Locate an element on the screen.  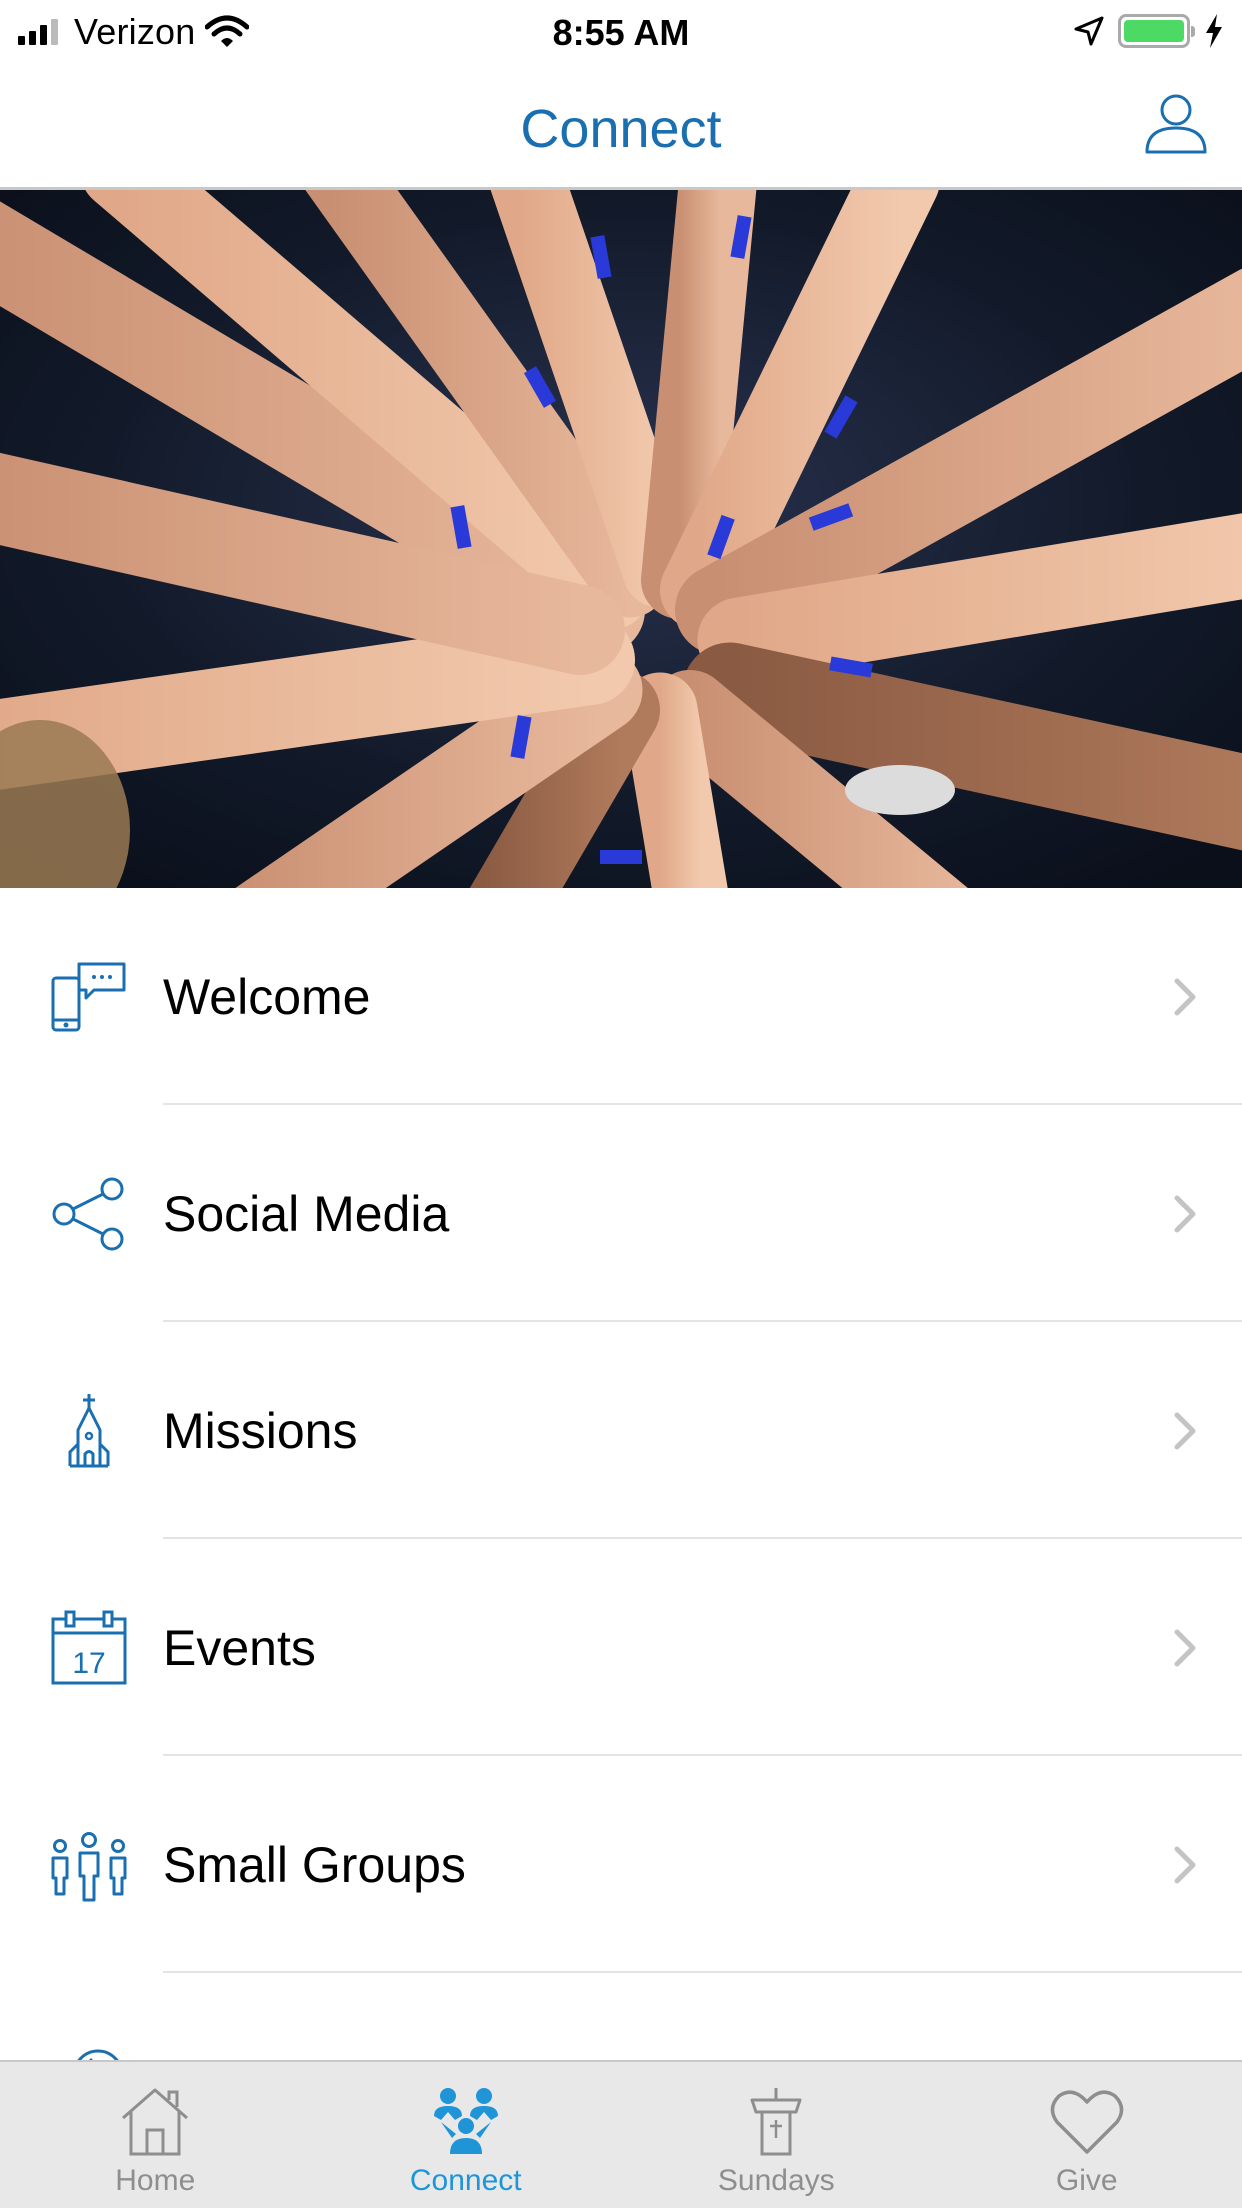
tab-sundays: Sundays is located at coordinates (776, 2135).